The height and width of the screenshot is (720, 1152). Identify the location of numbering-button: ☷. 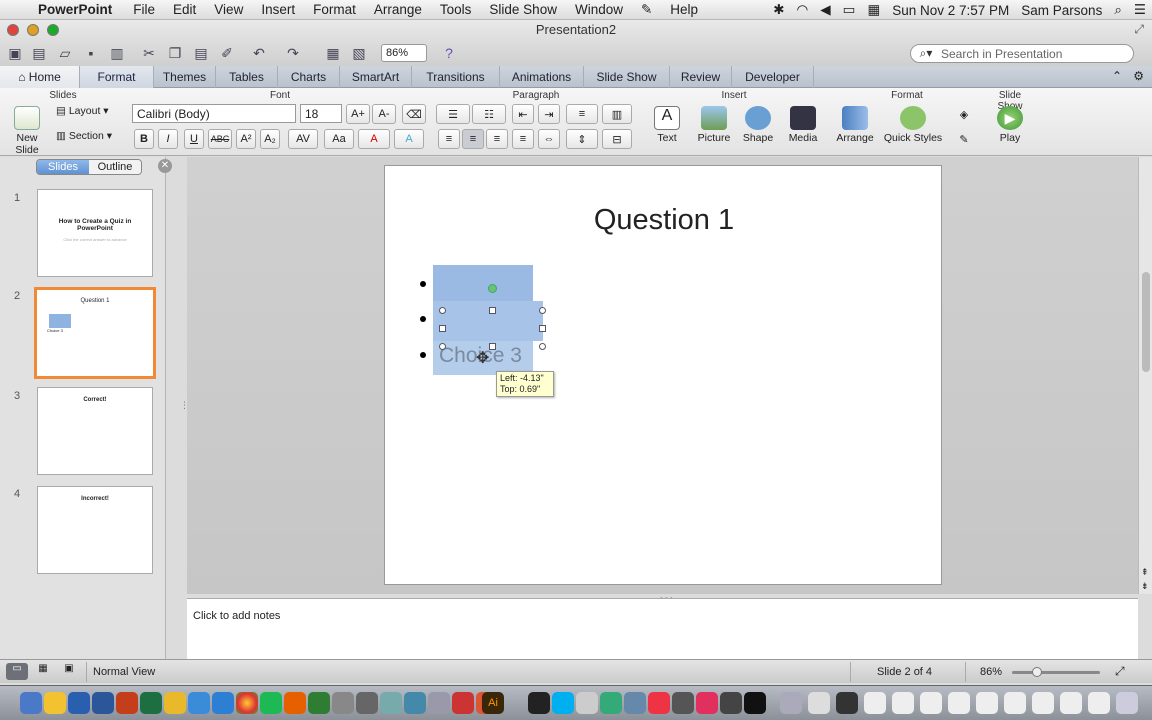
(489, 114).